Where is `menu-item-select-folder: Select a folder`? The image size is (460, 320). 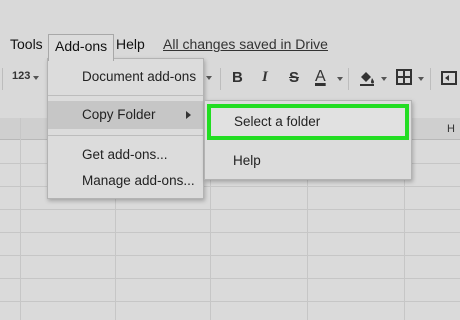
menu-item-select-folder: Select a folder is located at coordinates (308, 122).